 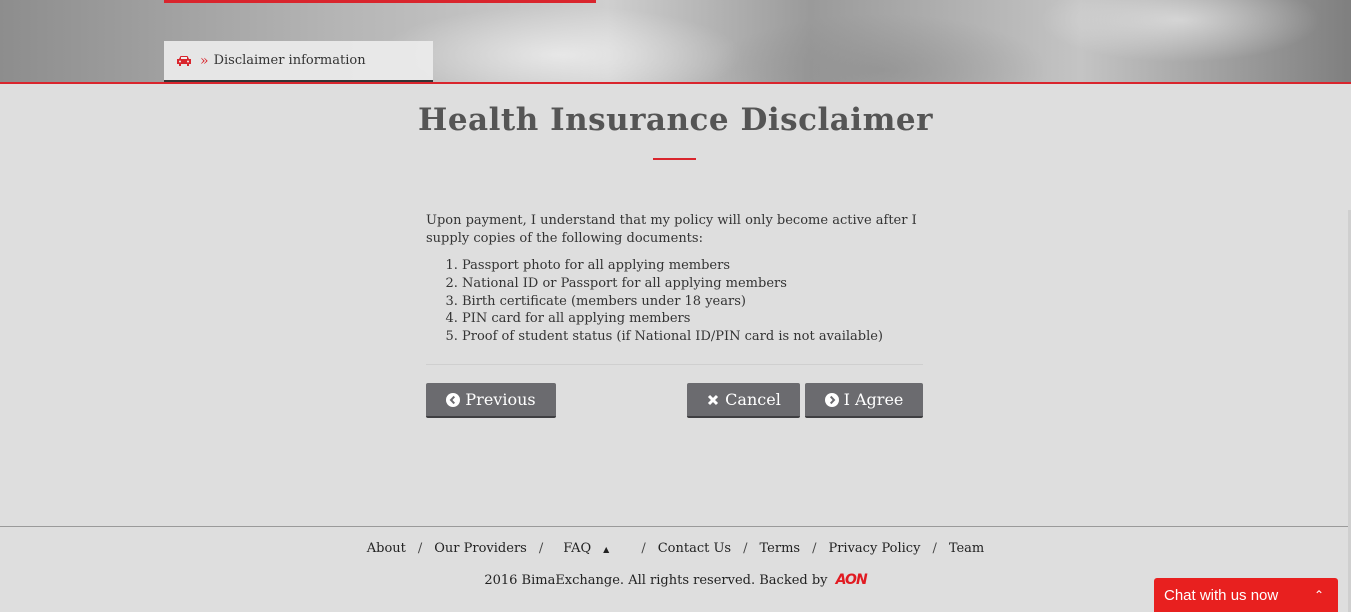 What do you see at coordinates (675, 526) in the screenshot?
I see `footer-divider` at bounding box center [675, 526].